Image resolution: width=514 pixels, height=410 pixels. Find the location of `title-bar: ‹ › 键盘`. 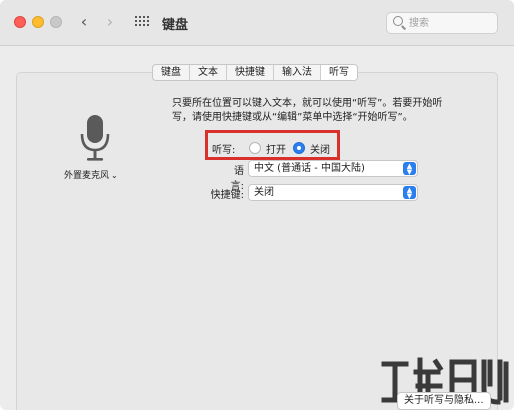

title-bar: ‹ › 键盘 is located at coordinates (257, 23).